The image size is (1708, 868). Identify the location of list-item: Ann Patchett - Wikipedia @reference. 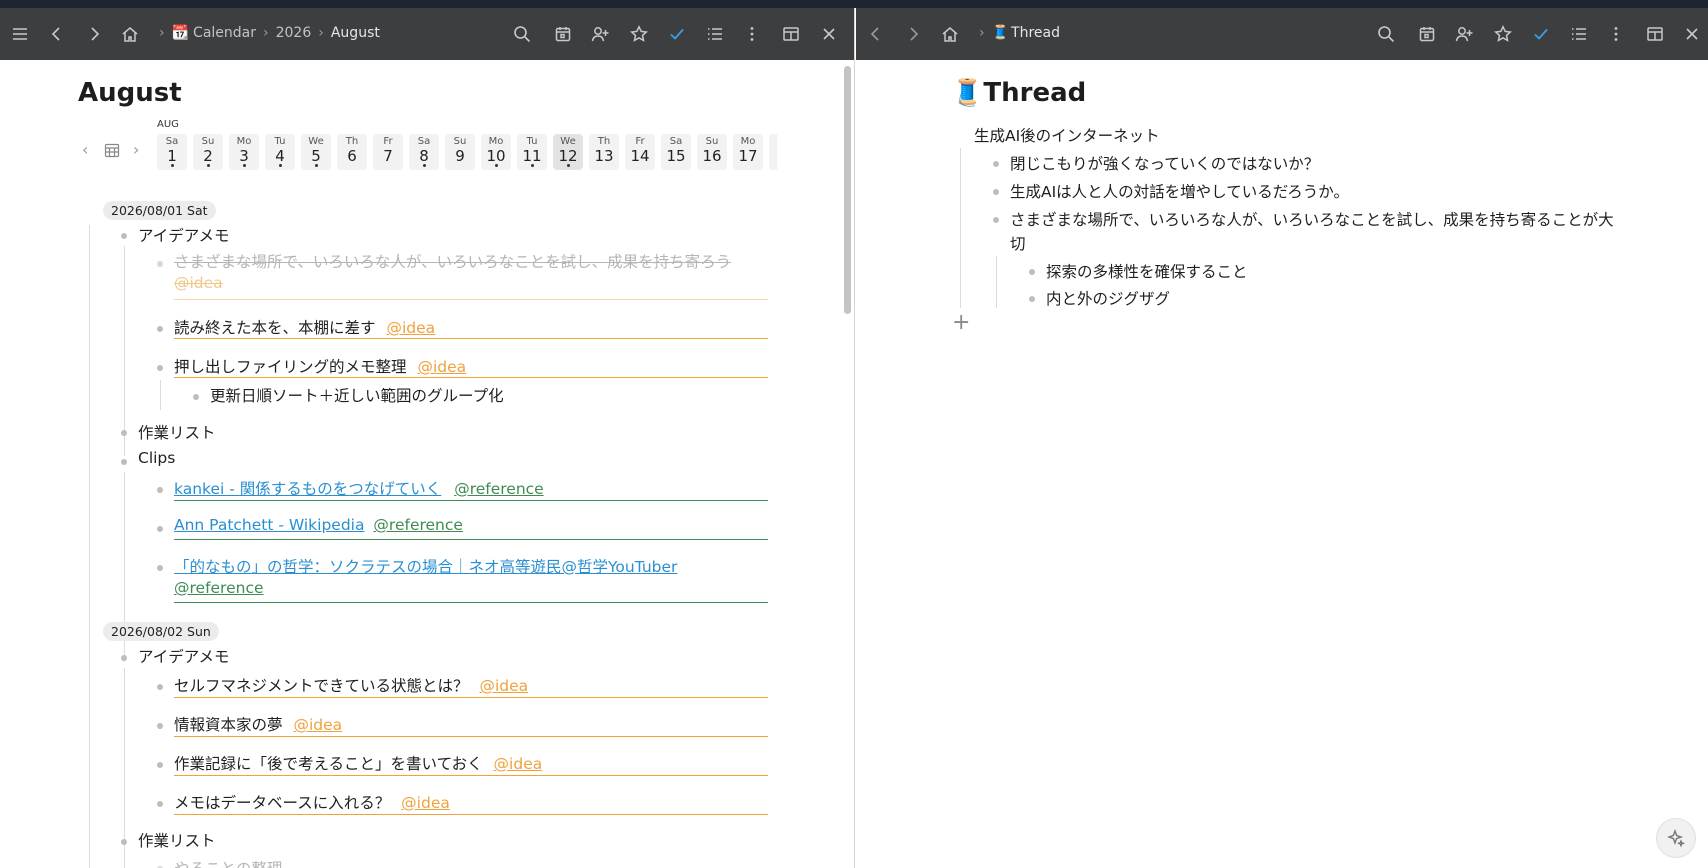
(318, 525).